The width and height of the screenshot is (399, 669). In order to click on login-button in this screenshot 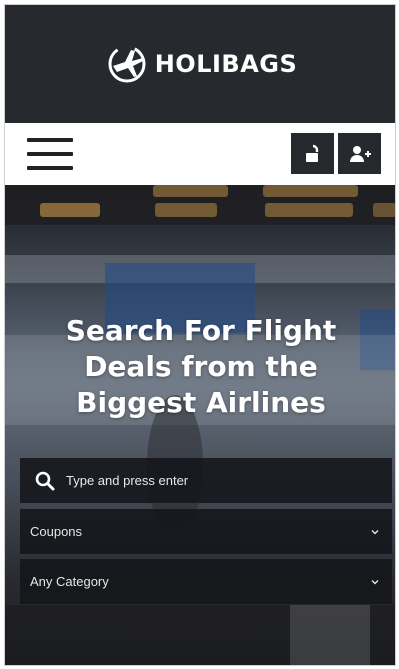, I will do `click(312, 153)`.